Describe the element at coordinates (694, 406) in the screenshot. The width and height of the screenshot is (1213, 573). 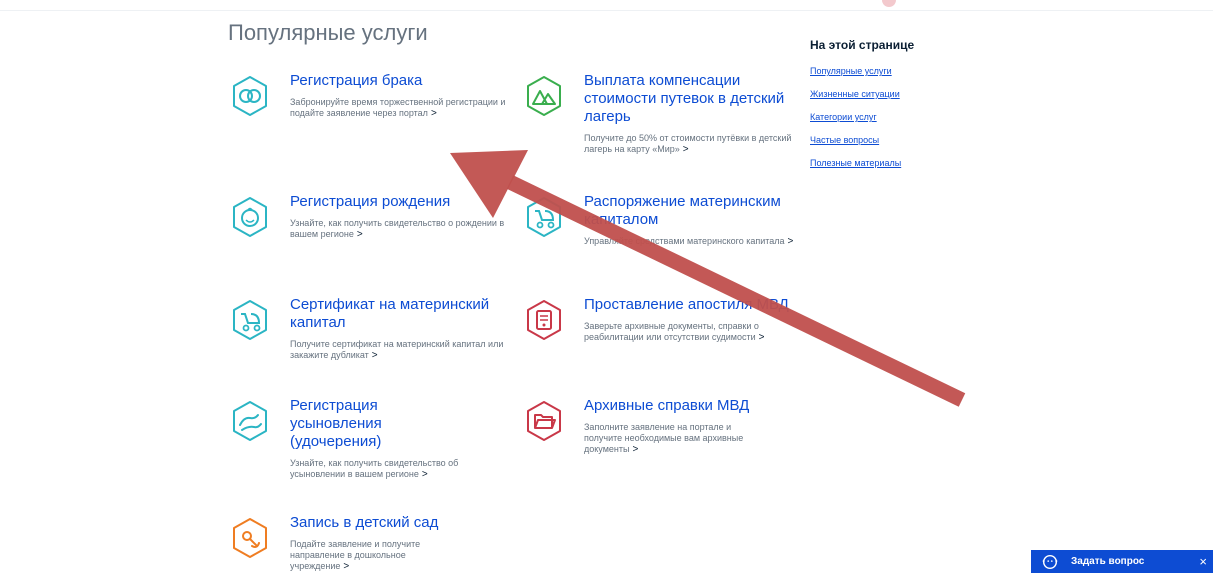
I see `service-title: Архивные справки МВД` at that location.